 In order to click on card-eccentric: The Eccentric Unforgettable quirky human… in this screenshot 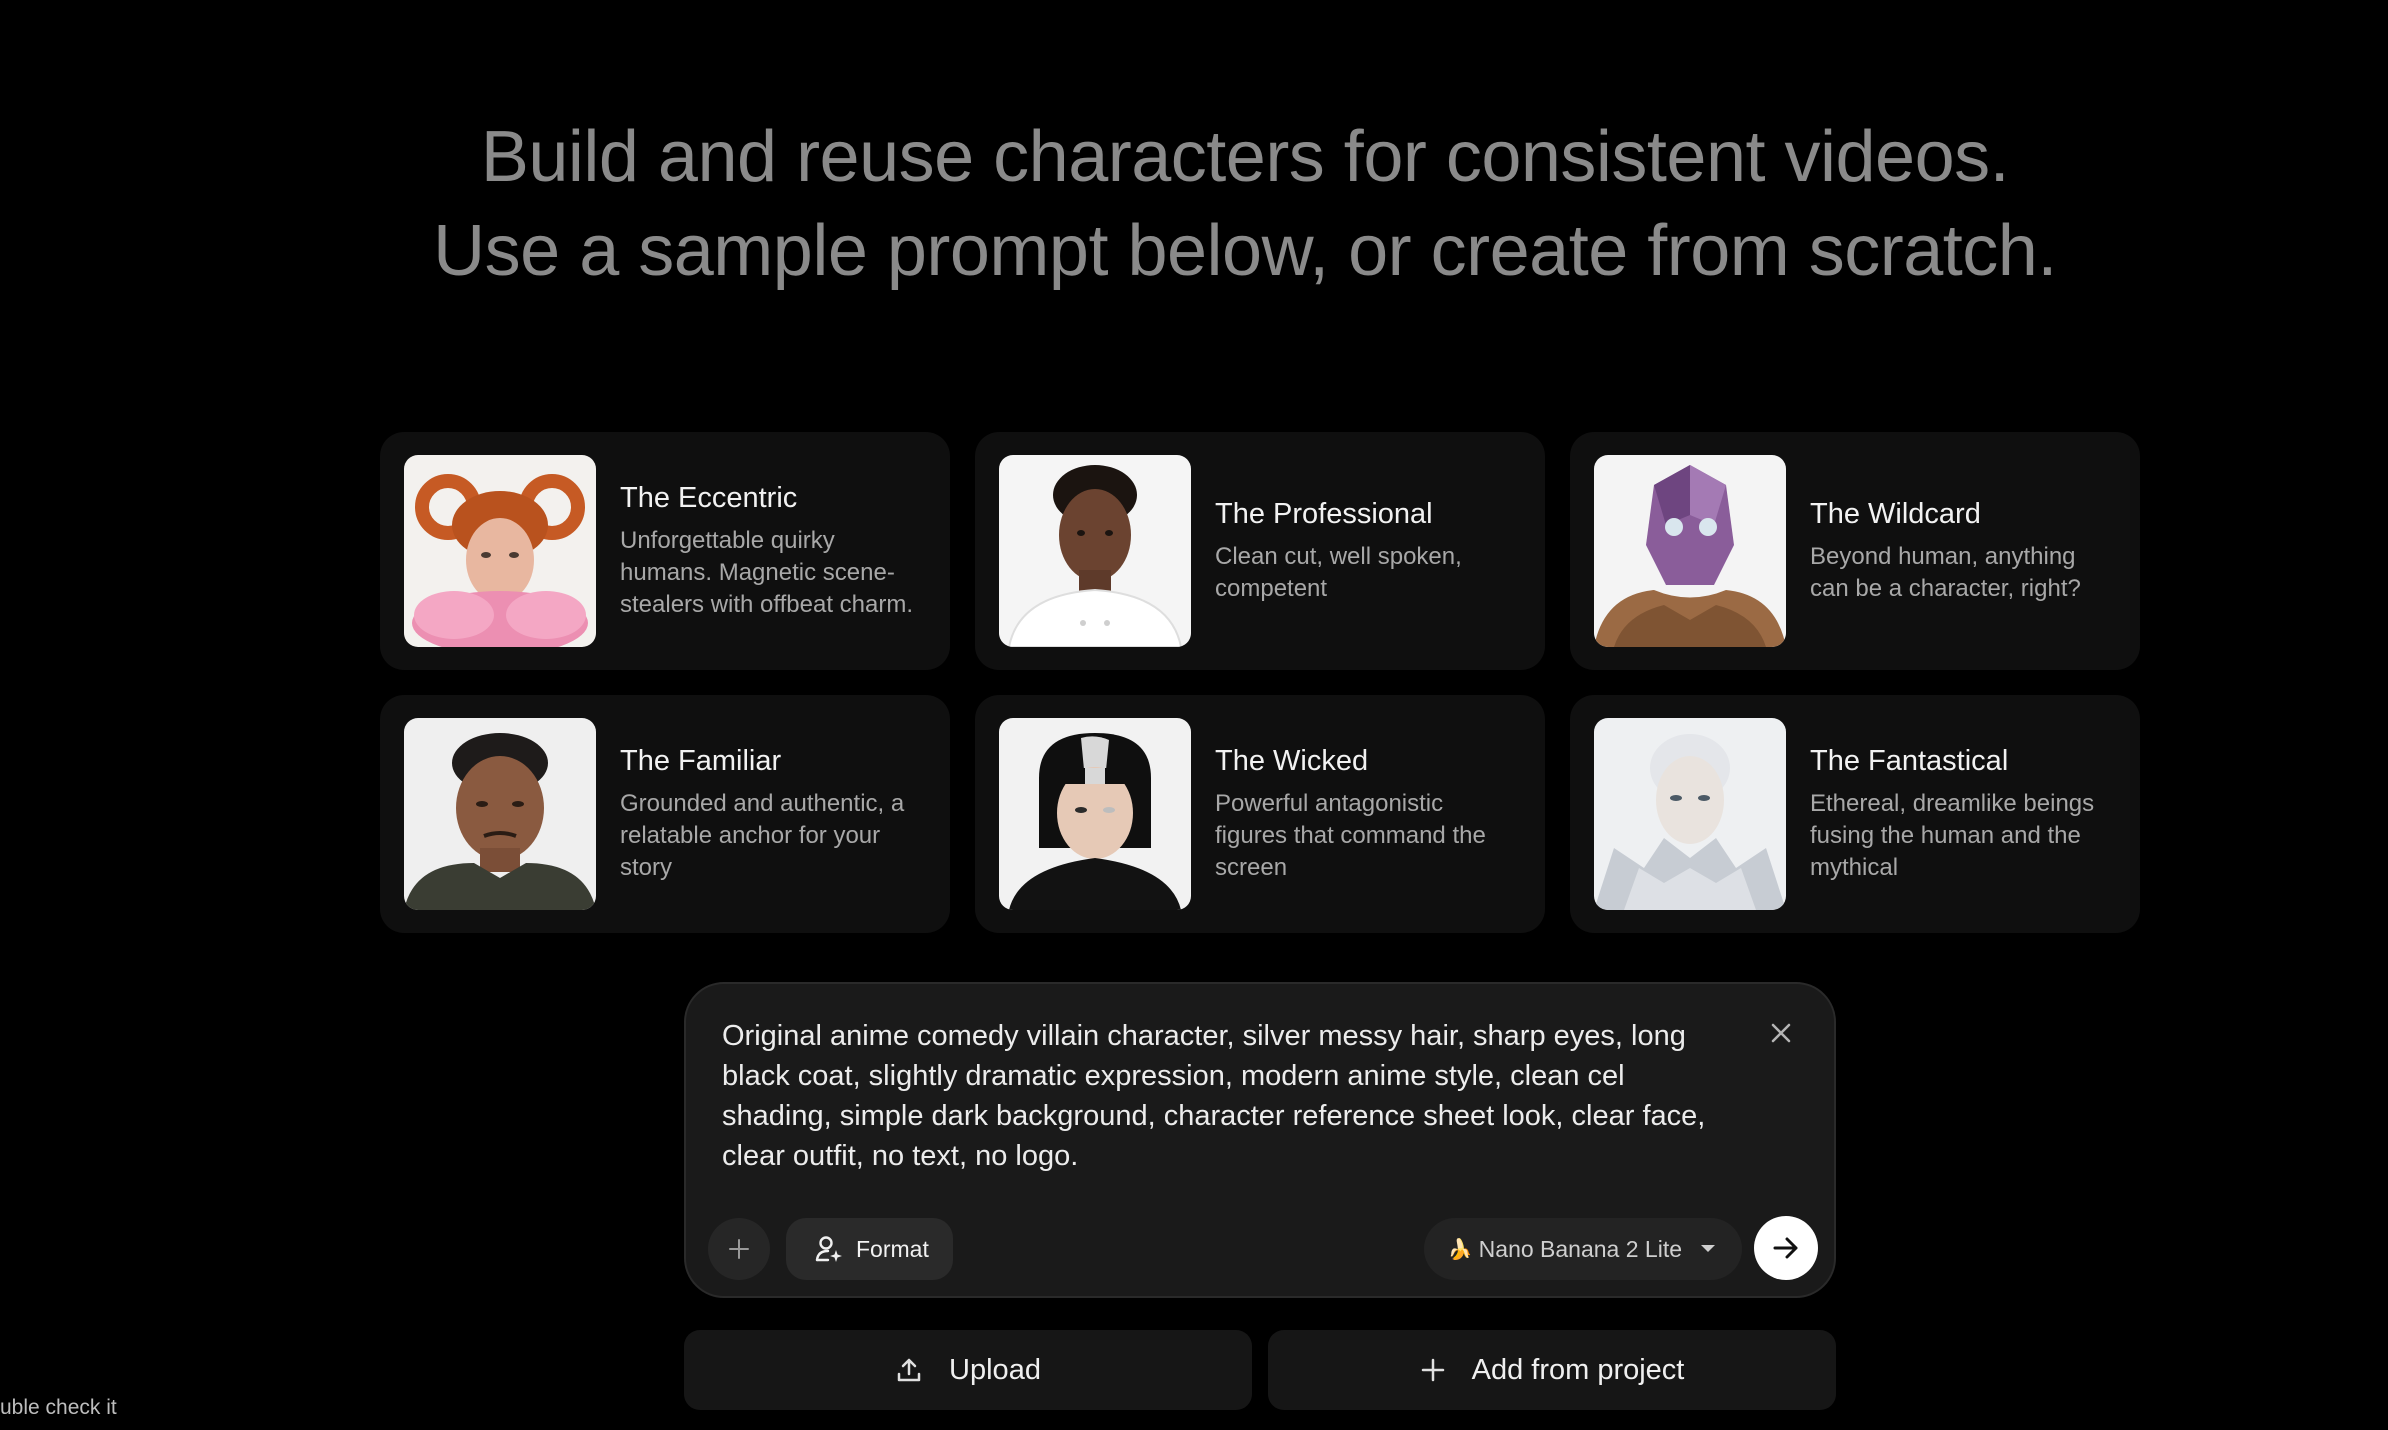, I will do `click(665, 551)`.